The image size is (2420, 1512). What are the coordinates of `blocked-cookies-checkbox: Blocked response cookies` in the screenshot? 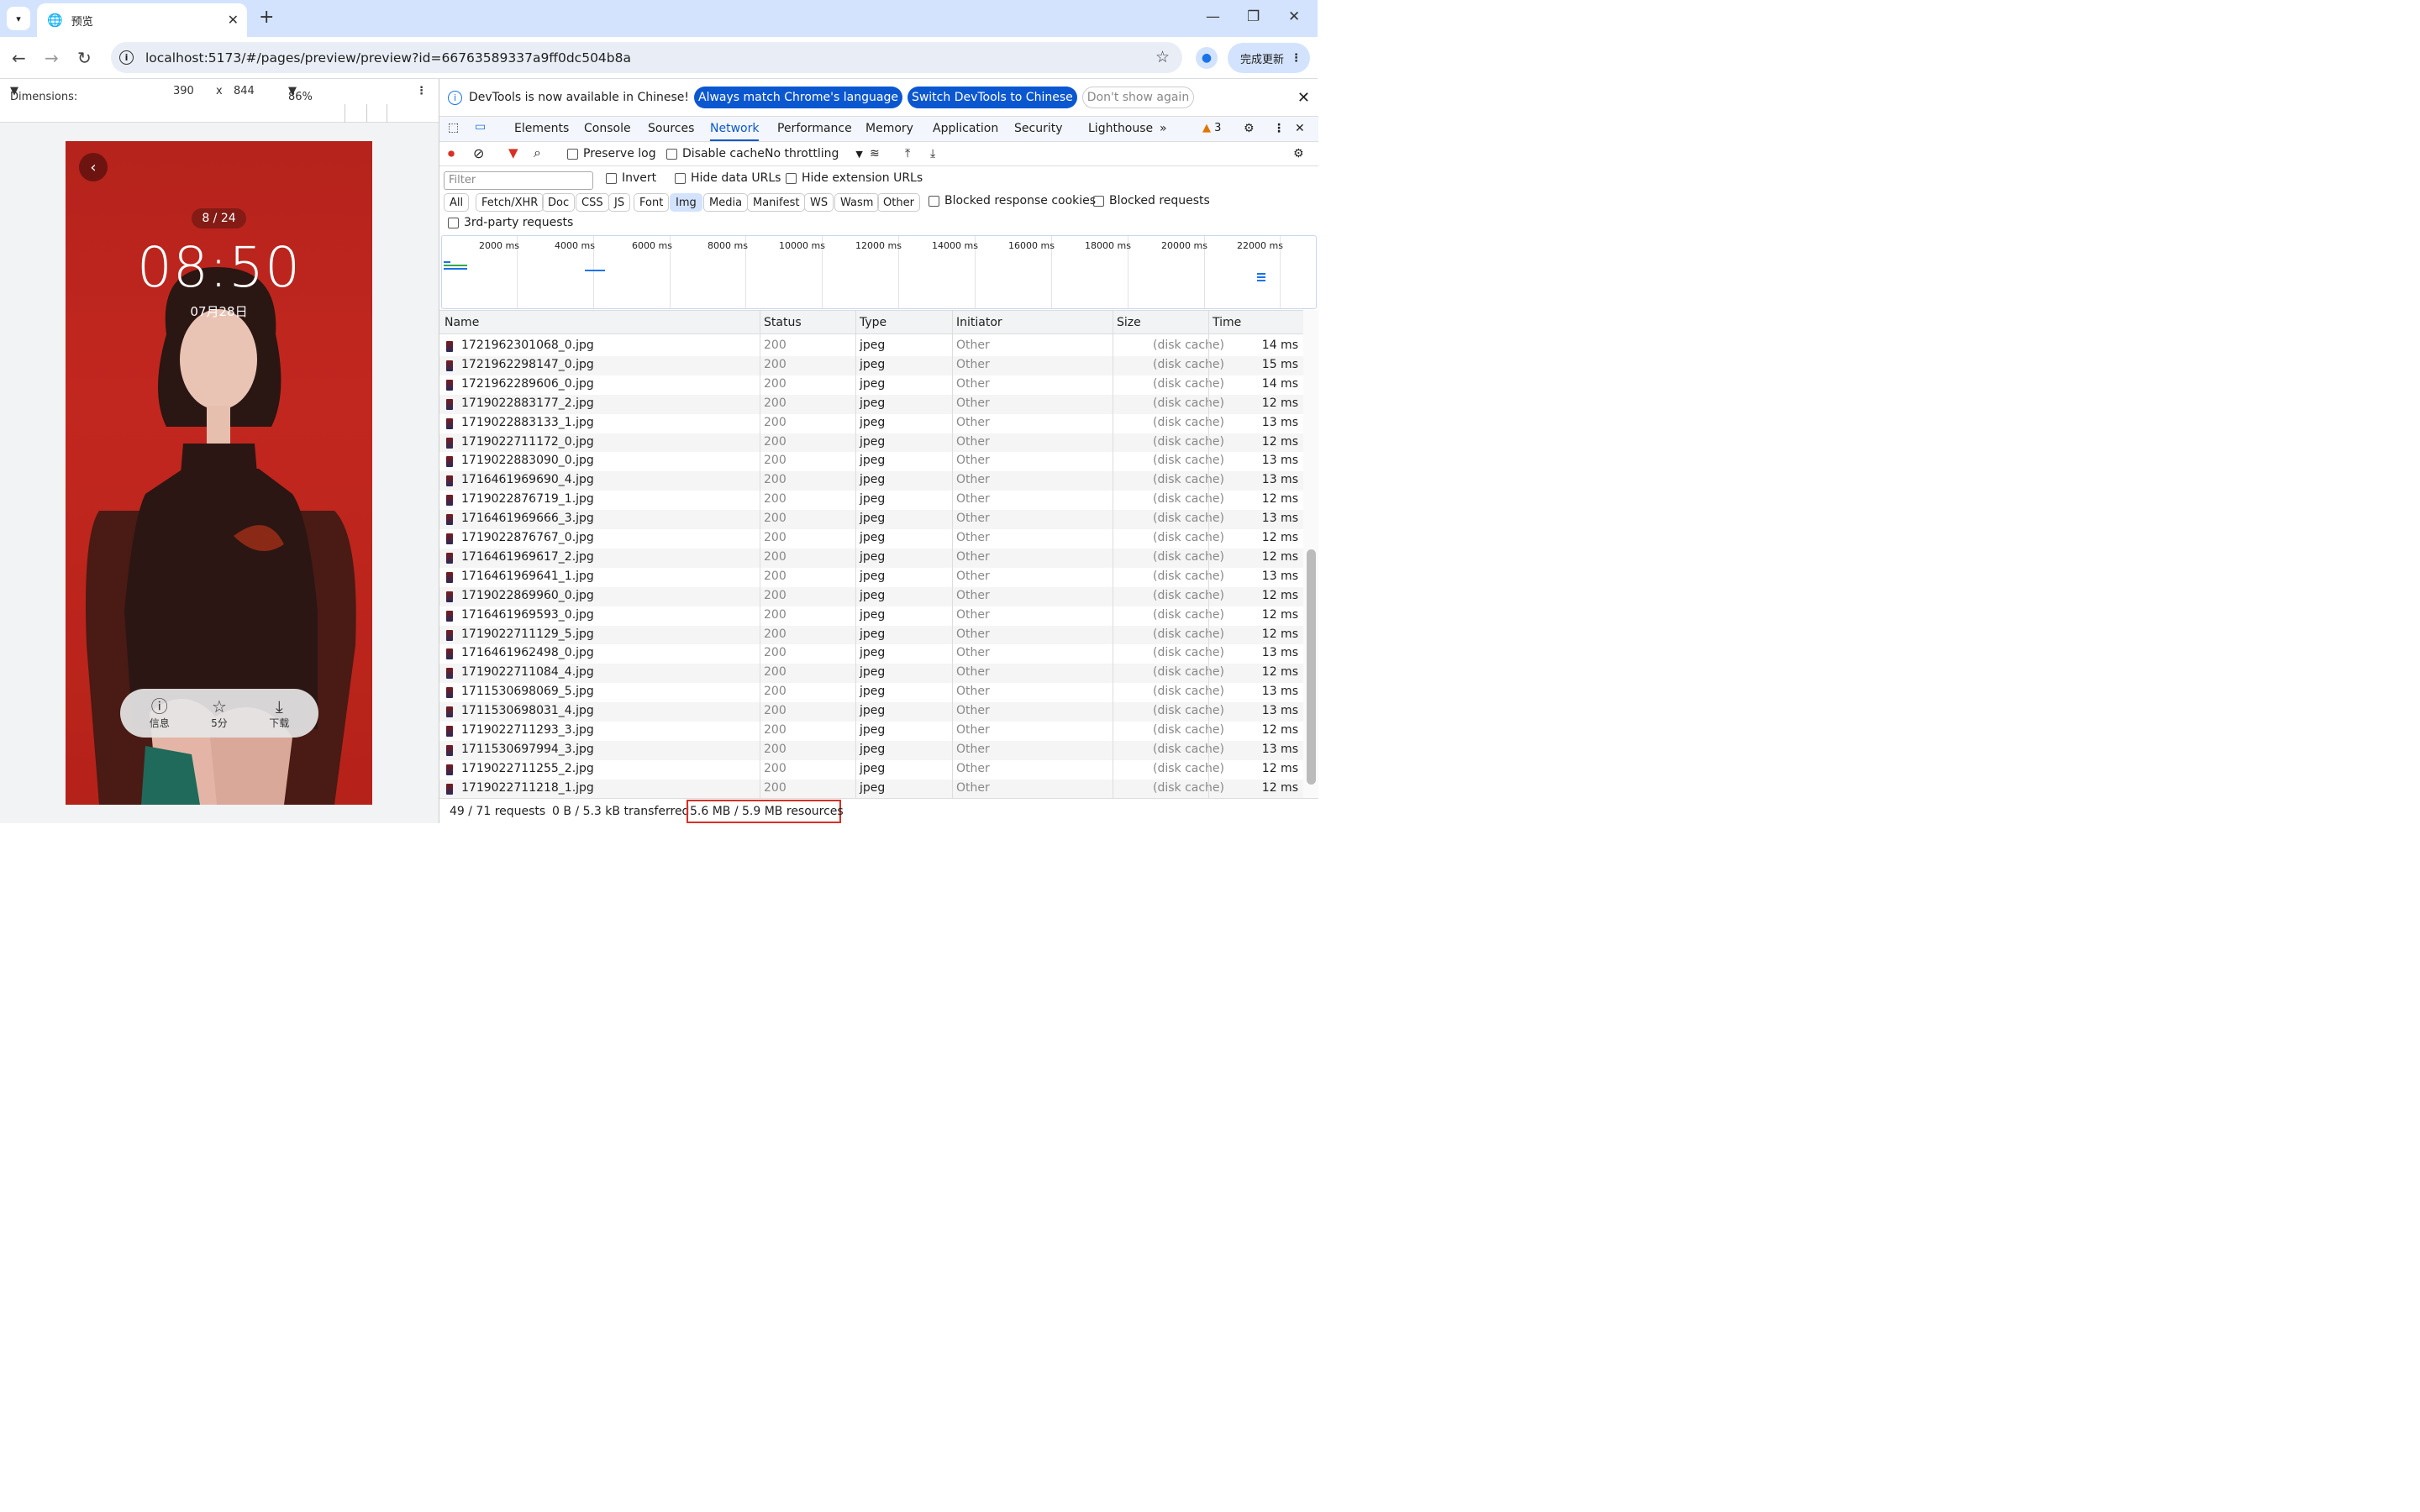 It's located at (1013, 200).